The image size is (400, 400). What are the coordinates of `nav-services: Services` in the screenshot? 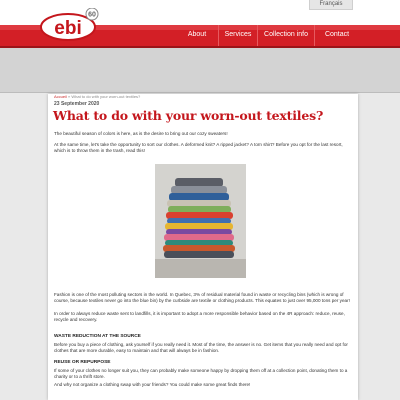 It's located at (237, 35).